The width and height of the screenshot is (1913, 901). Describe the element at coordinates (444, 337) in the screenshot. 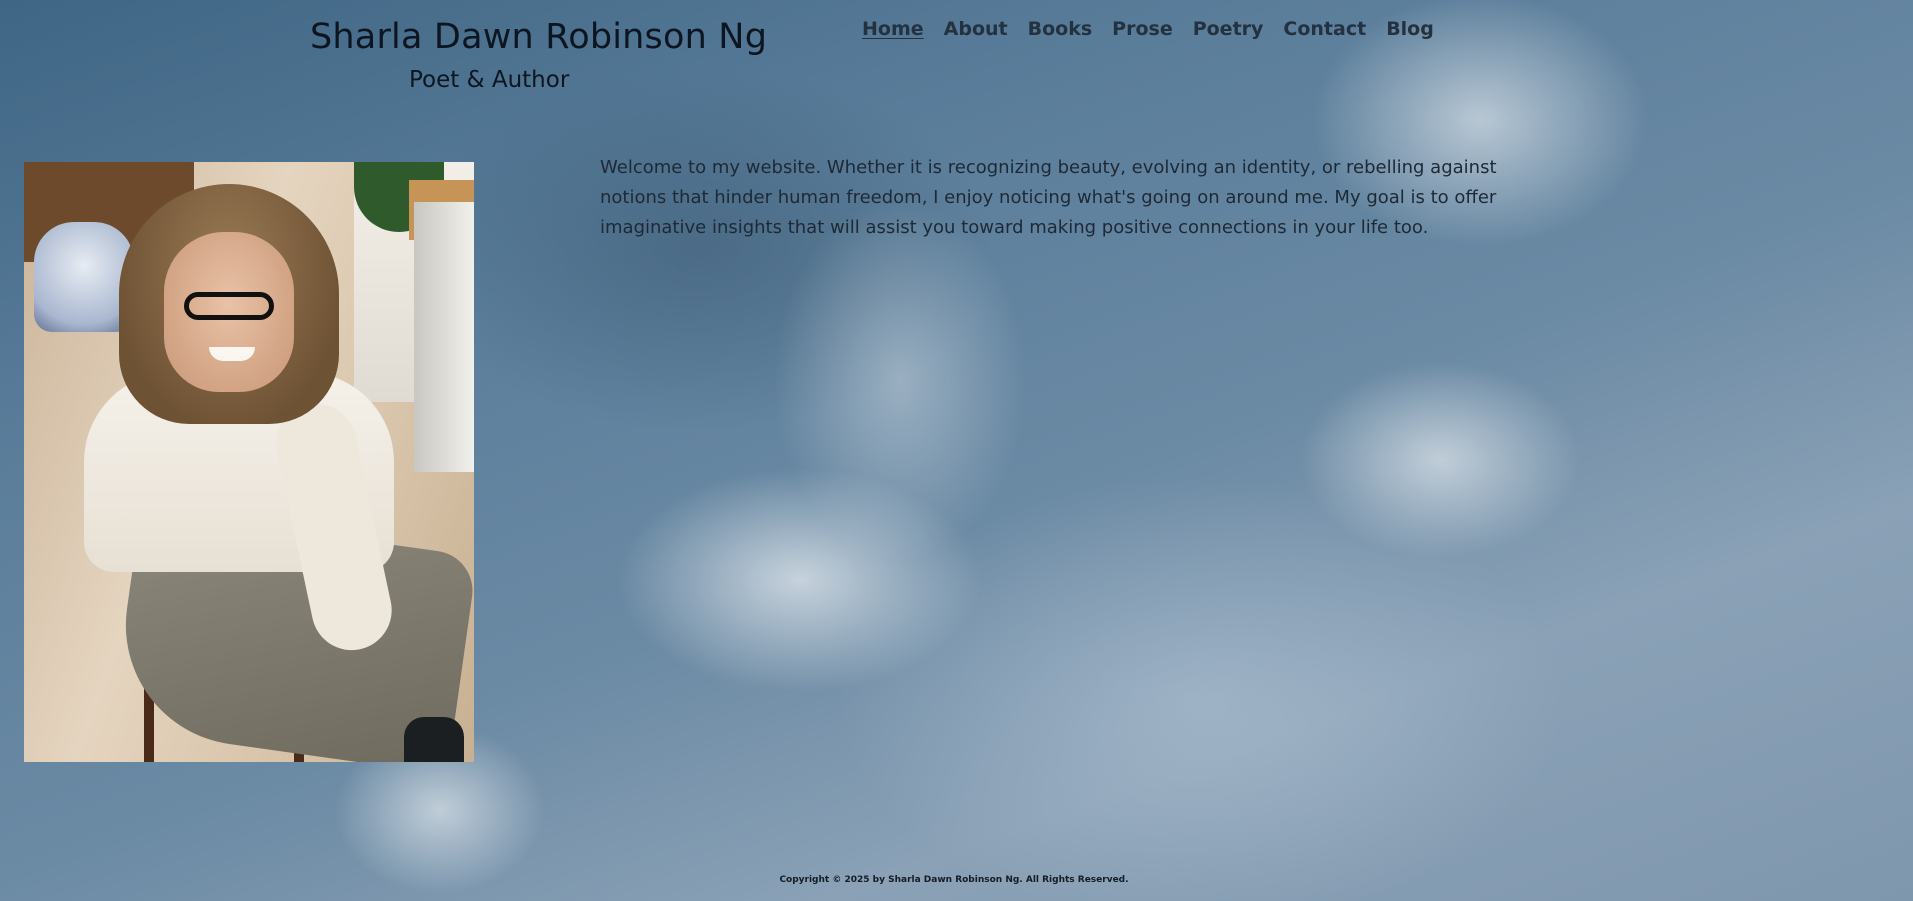

I see `portrait-post` at that location.